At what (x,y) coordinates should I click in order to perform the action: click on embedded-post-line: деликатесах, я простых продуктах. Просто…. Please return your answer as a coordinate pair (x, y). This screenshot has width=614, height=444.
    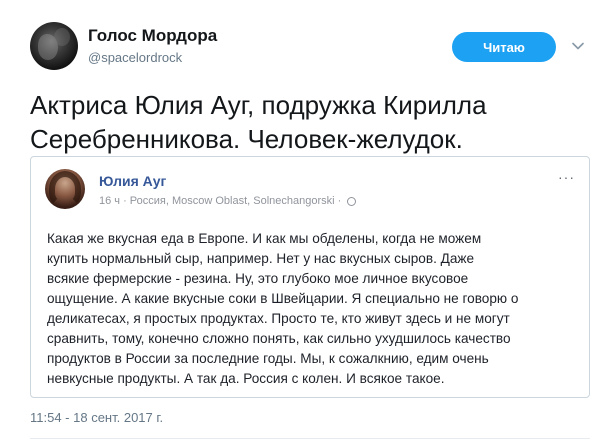
    Looking at the image, I should click on (278, 318).